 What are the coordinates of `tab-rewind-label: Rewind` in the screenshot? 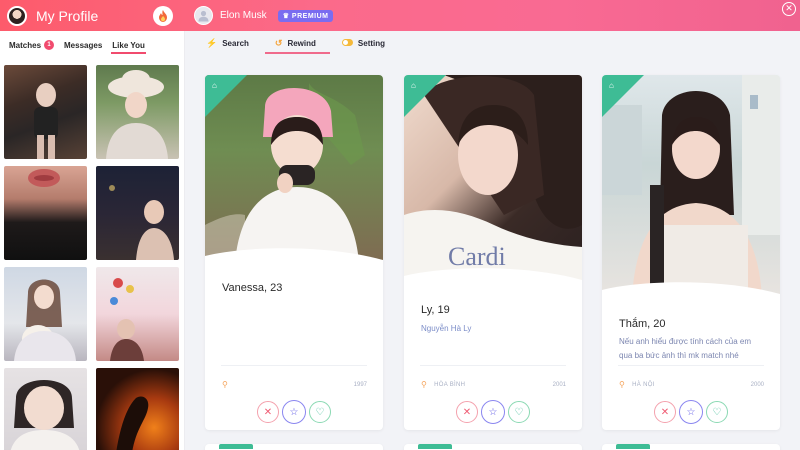 It's located at (301, 43).